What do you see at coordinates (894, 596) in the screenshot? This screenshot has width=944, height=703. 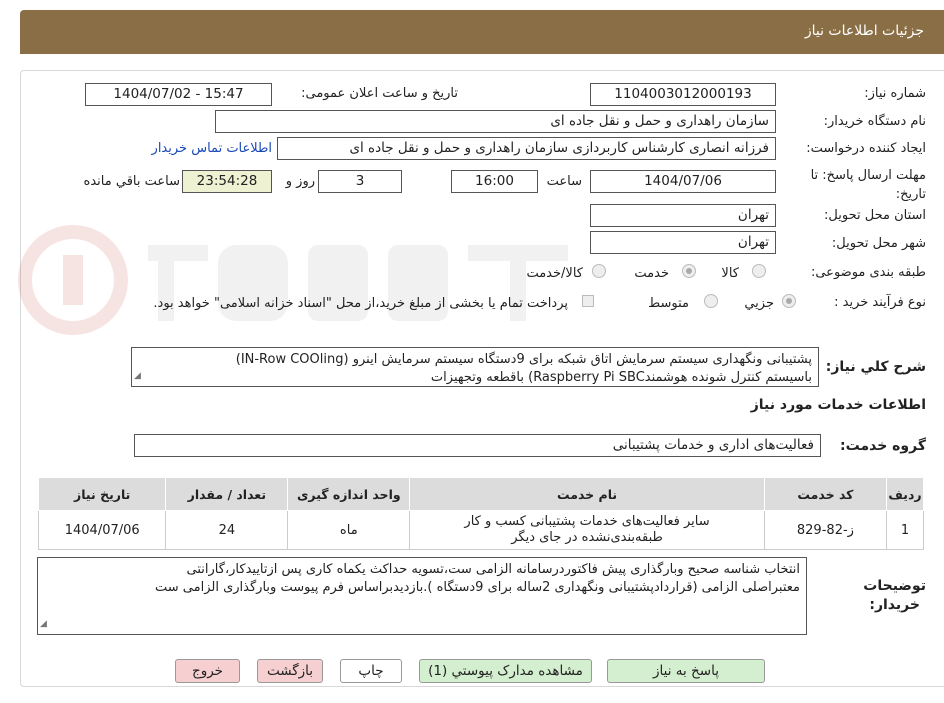 I see `notes-label: توضیحات خریدار:` at bounding box center [894, 596].